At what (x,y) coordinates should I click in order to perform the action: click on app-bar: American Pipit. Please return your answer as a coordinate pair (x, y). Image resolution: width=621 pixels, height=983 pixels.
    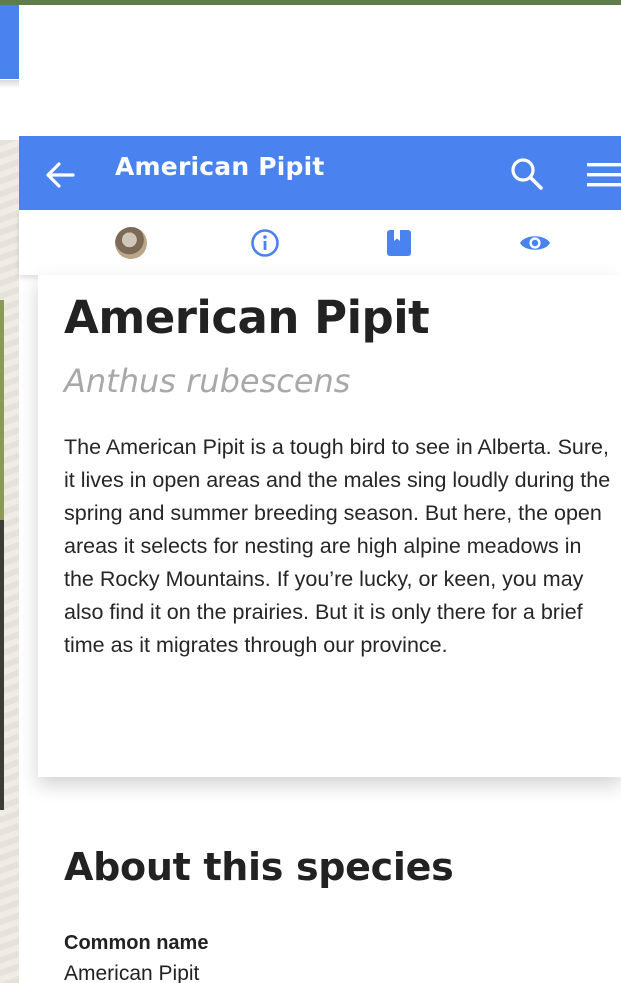
    Looking at the image, I should click on (320, 173).